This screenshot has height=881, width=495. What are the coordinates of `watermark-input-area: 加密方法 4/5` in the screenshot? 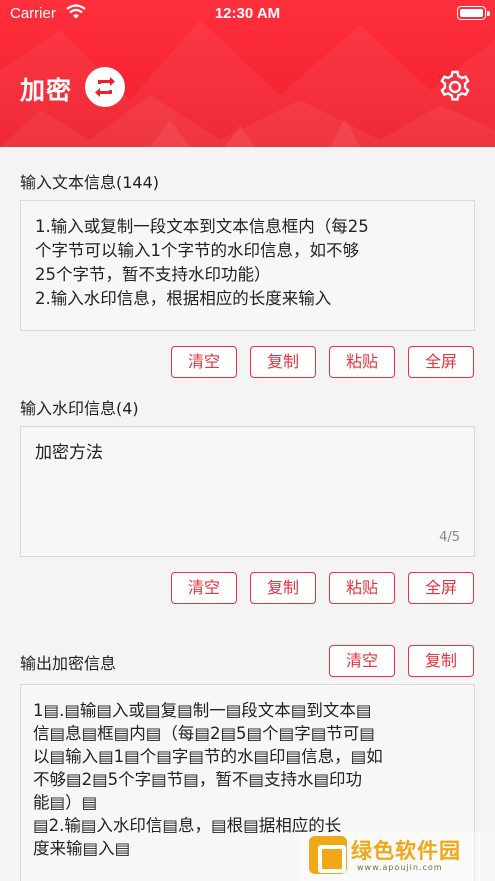 It's located at (247, 491).